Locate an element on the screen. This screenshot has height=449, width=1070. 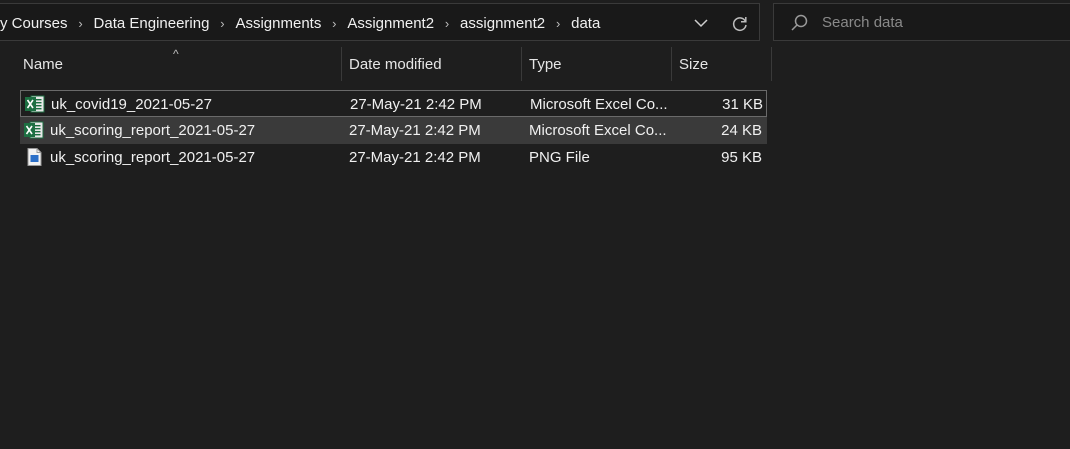
search-icon is located at coordinates (799, 23).